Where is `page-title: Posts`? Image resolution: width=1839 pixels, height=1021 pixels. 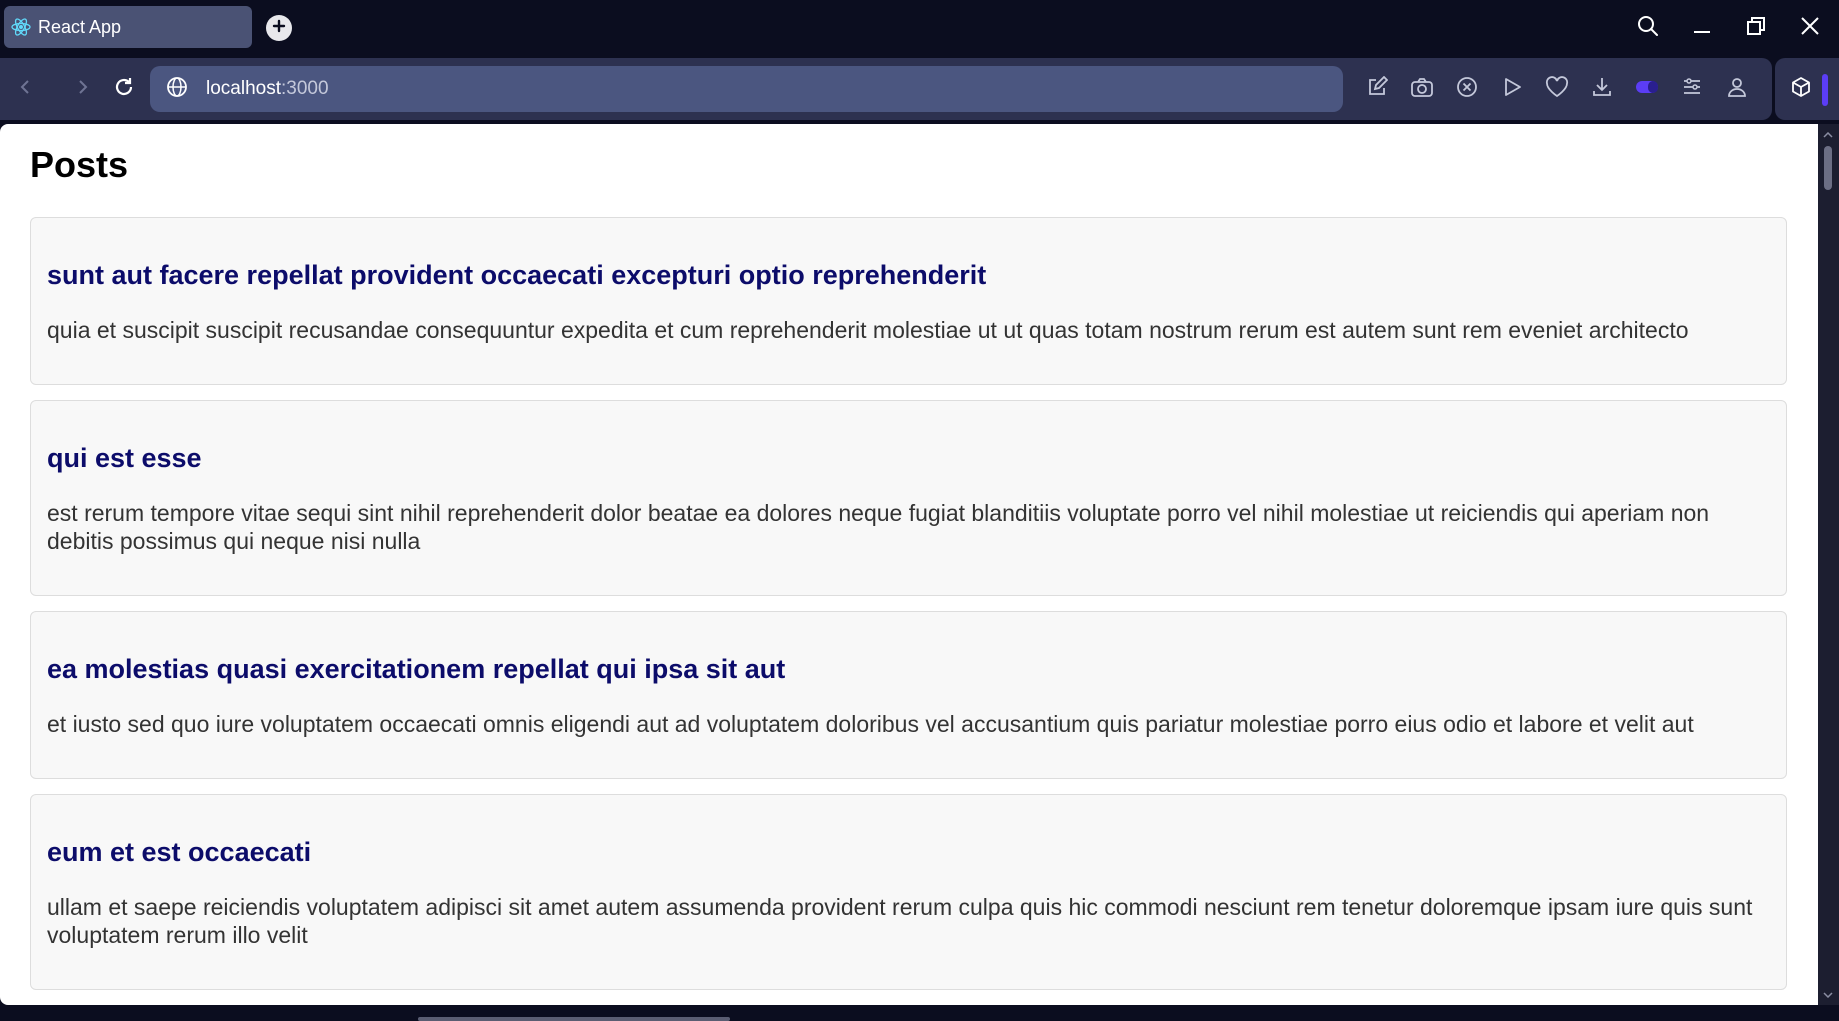 page-title: Posts is located at coordinates (79, 164).